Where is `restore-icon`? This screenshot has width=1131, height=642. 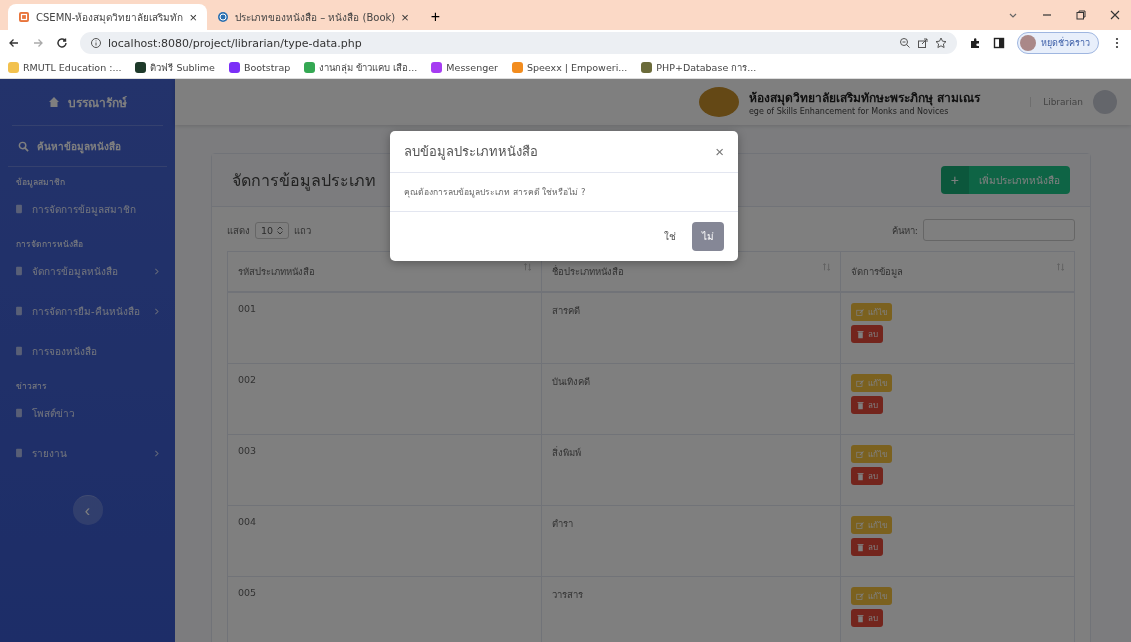 restore-icon is located at coordinates (1081, 15).